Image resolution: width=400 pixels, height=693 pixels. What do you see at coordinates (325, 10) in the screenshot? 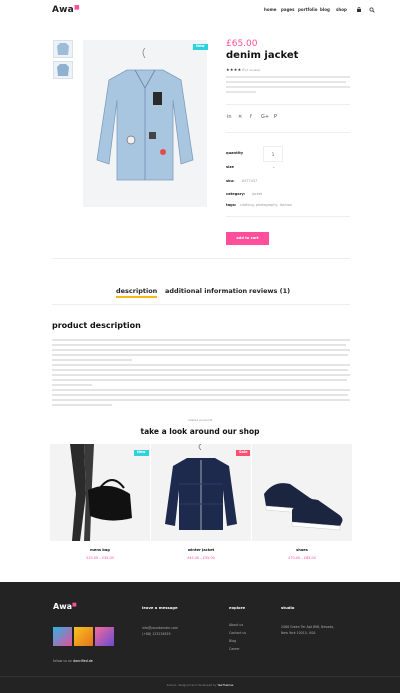
I see `nav-blog: blog` at bounding box center [325, 10].